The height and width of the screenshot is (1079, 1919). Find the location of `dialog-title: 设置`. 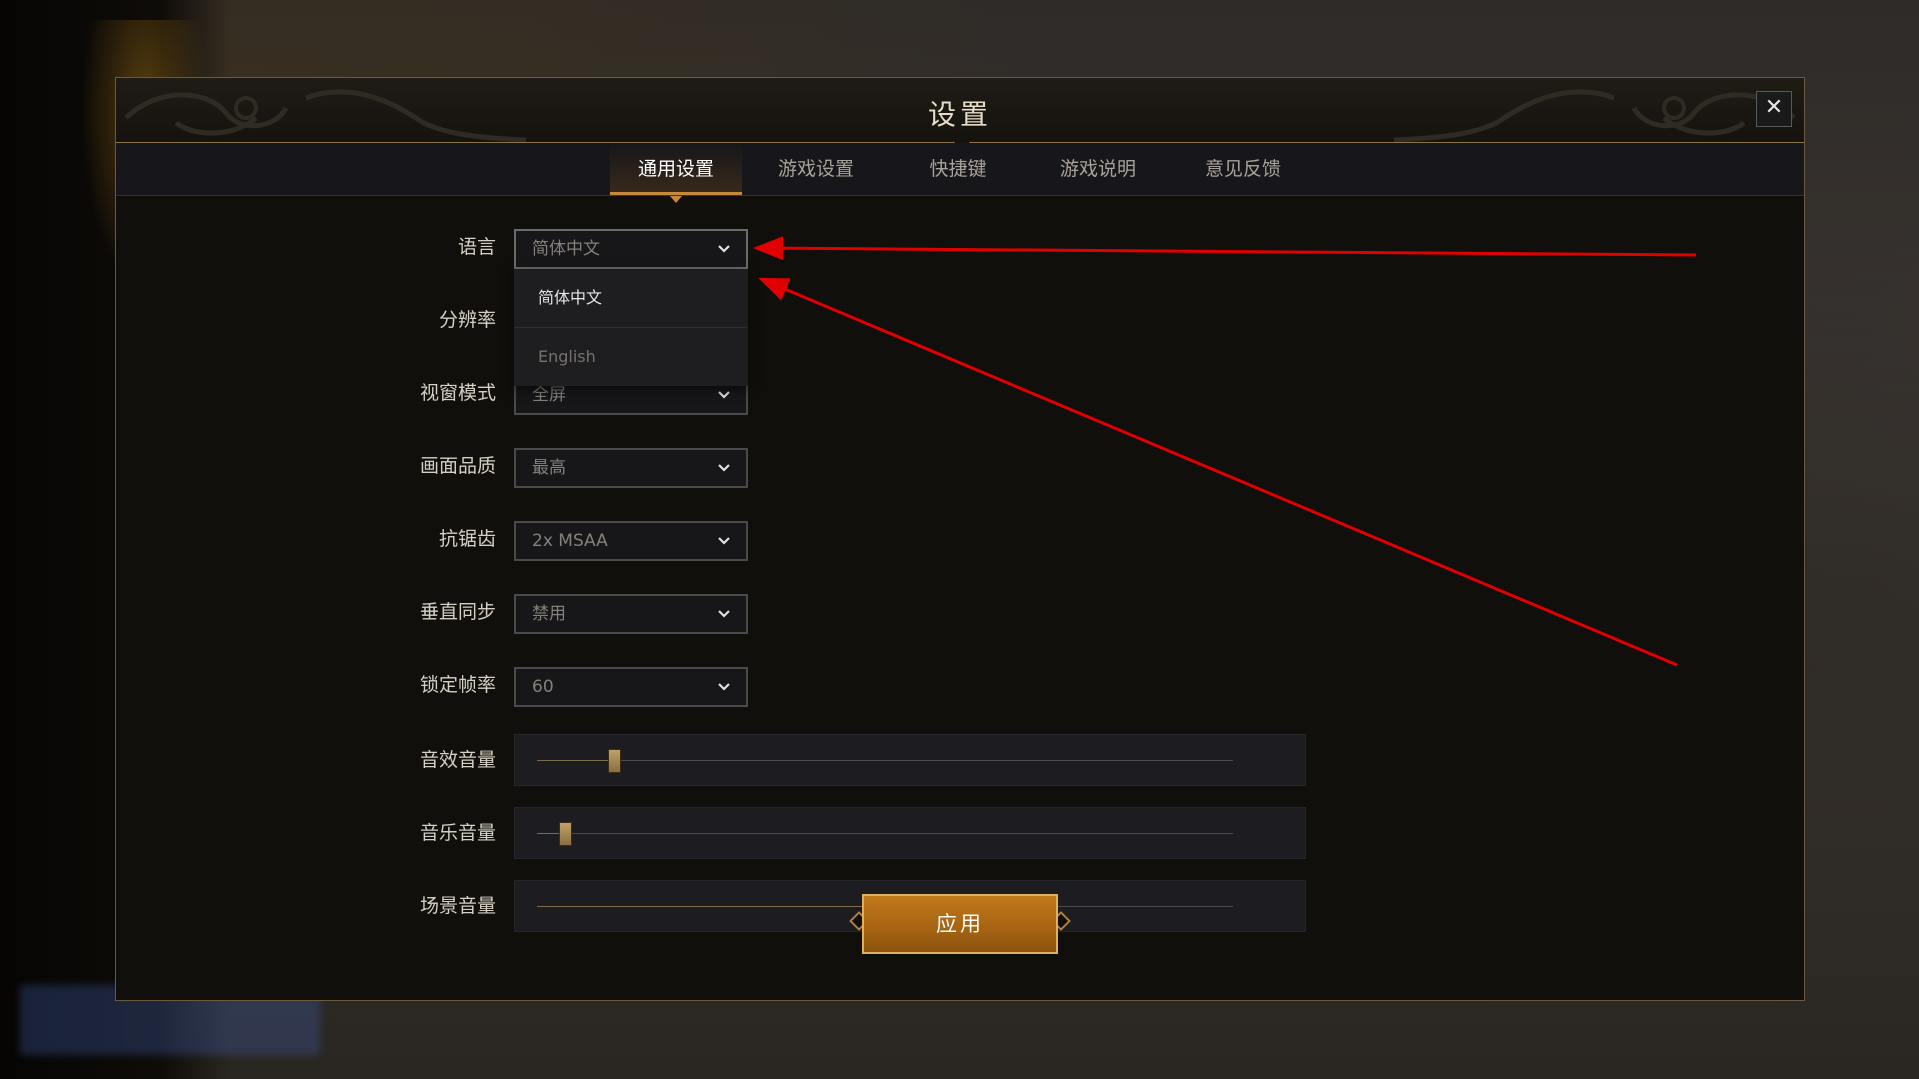

dialog-title: 设置 is located at coordinates (959, 114).